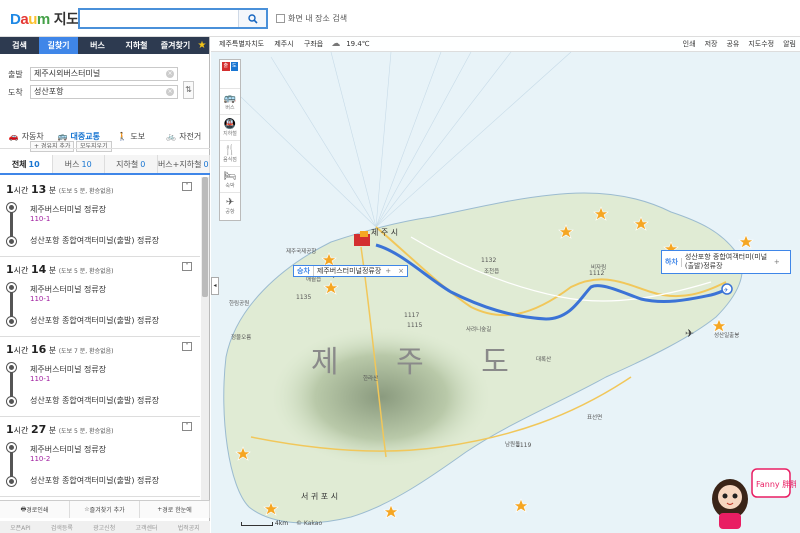 This screenshot has height=533, width=800. Describe the element at coordinates (79, 164) in the screenshot. I see `filter-bus: 버스 10` at that location.